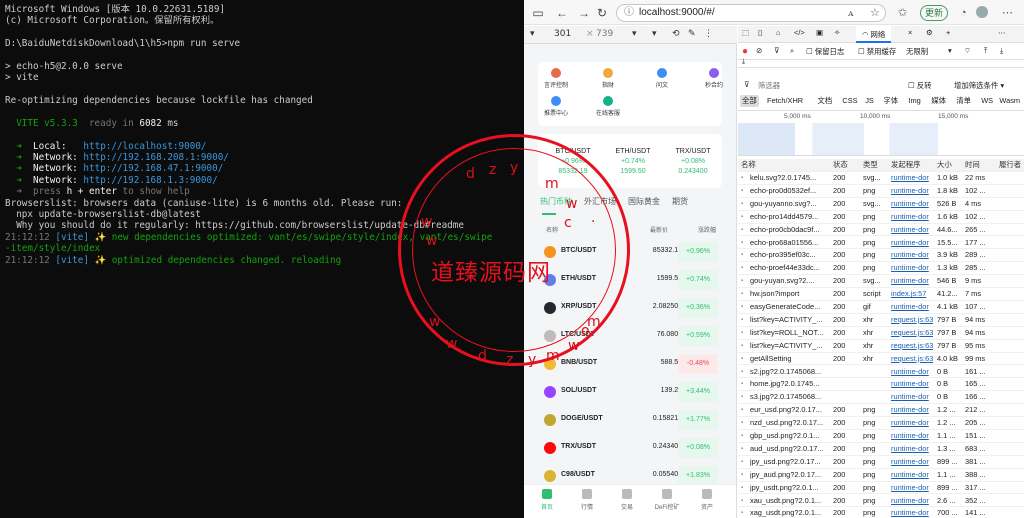  What do you see at coordinates (982, 12) in the screenshot?
I see `avatar` at bounding box center [982, 12].